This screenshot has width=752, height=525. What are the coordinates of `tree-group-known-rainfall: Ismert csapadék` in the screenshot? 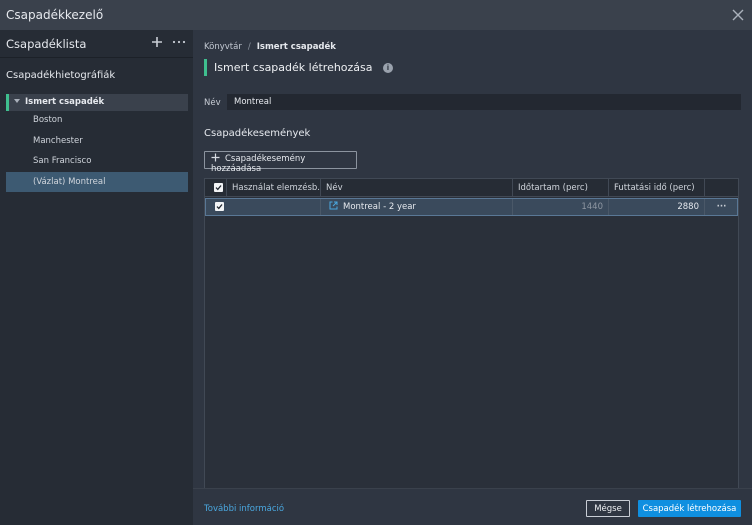 It's located at (97, 102).